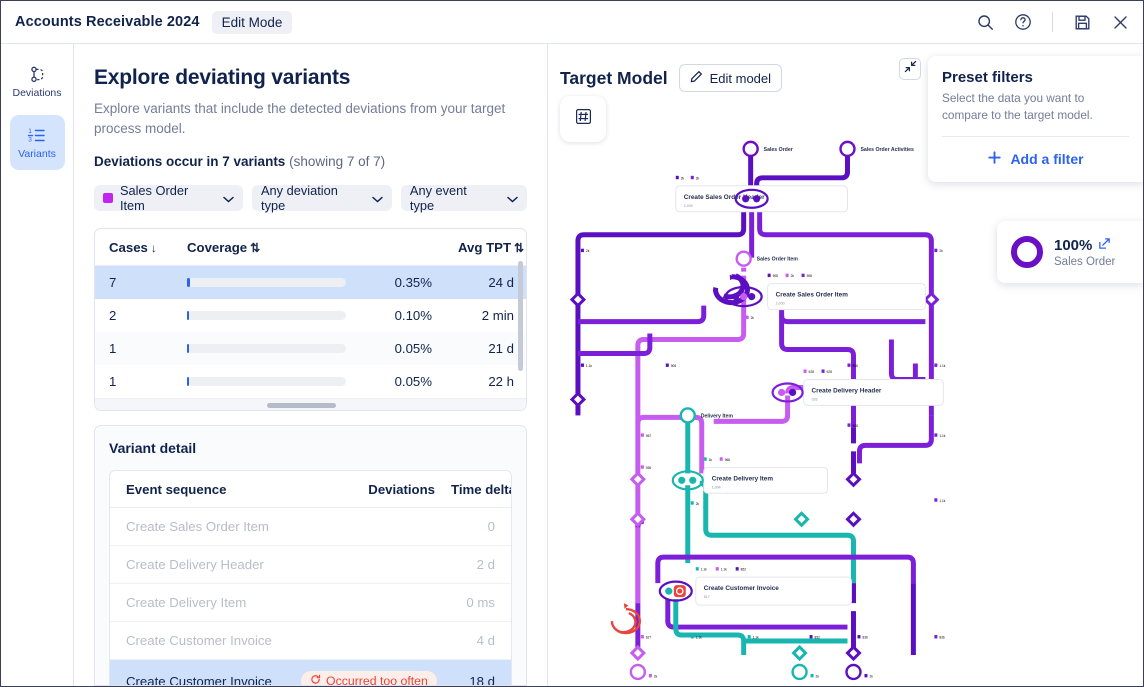 The height and width of the screenshot is (687, 1144). What do you see at coordinates (134, 282) in the screenshot?
I see `cell-cases: 7` at bounding box center [134, 282].